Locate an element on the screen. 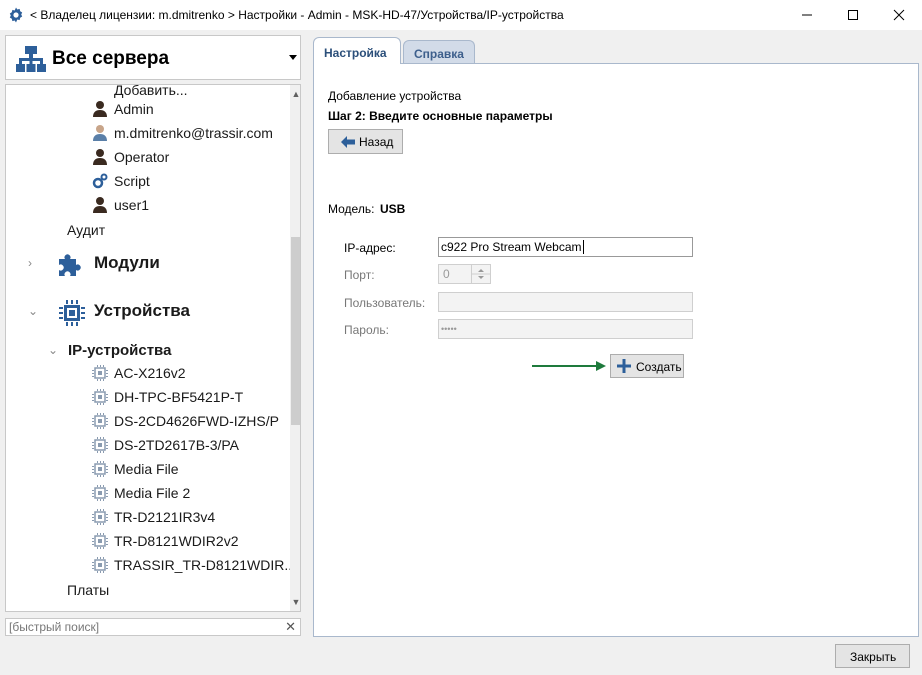 The width and height of the screenshot is (922, 675). server-selector-label: Все сервера is located at coordinates (111, 58).